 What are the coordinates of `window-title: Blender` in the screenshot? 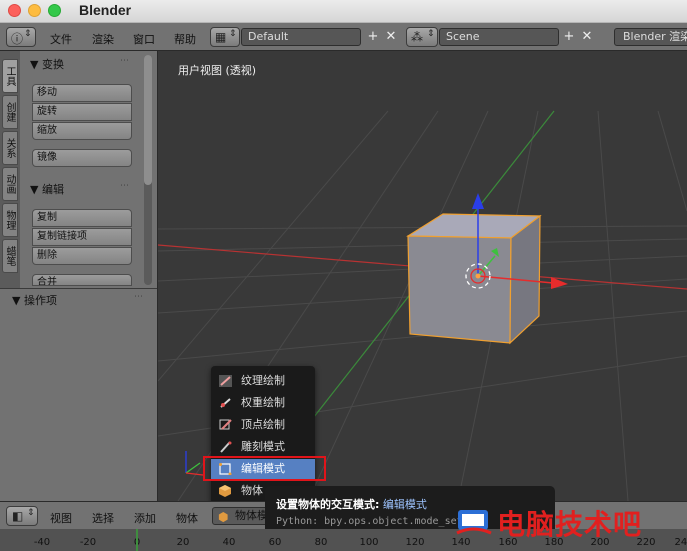 It's located at (105, 10).